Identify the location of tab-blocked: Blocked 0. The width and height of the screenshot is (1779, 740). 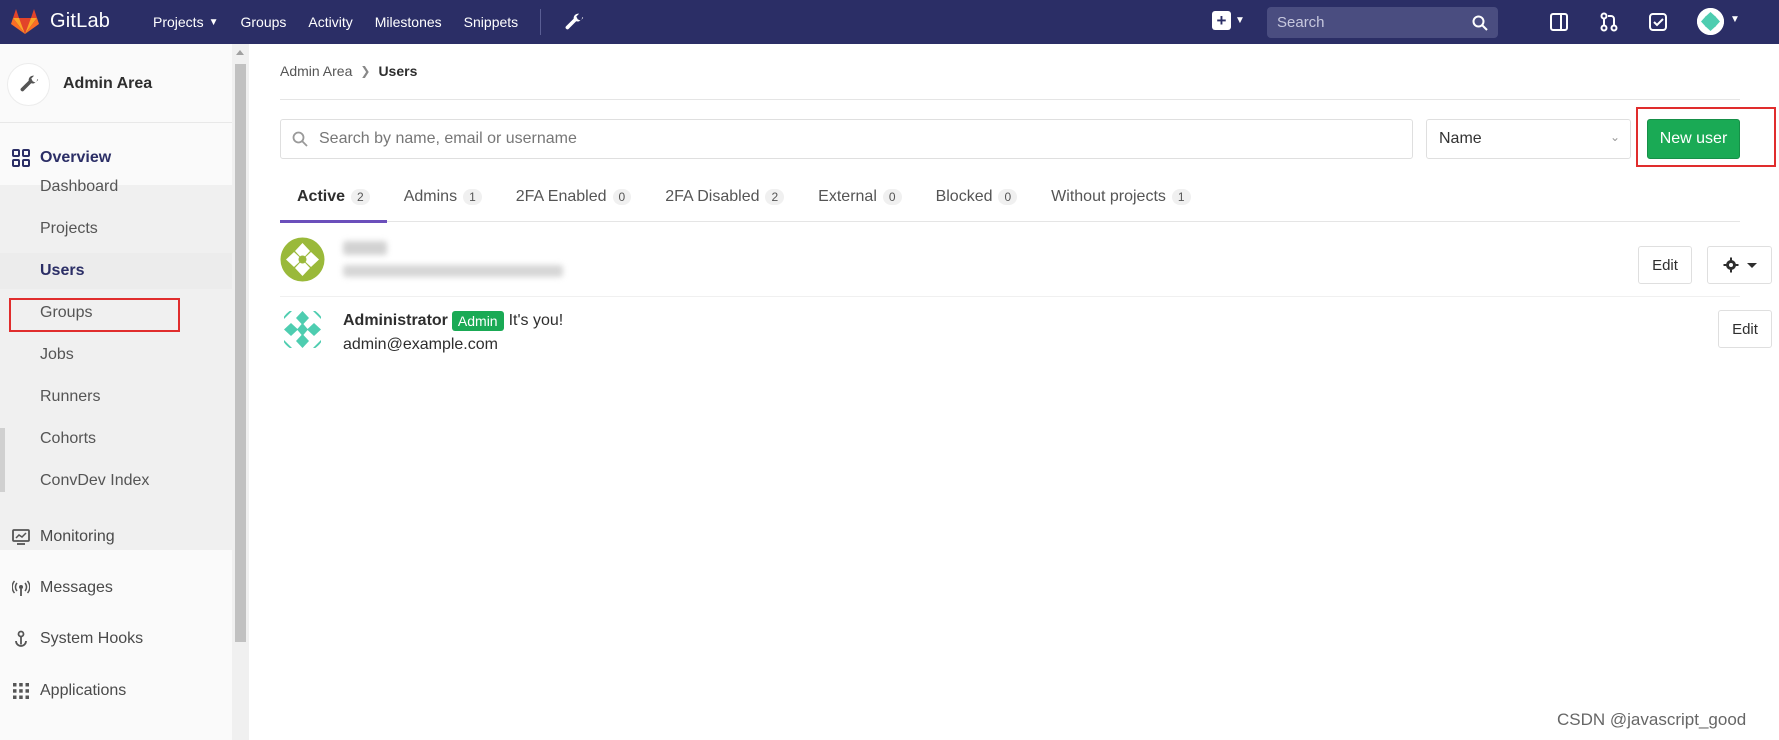
(977, 197).